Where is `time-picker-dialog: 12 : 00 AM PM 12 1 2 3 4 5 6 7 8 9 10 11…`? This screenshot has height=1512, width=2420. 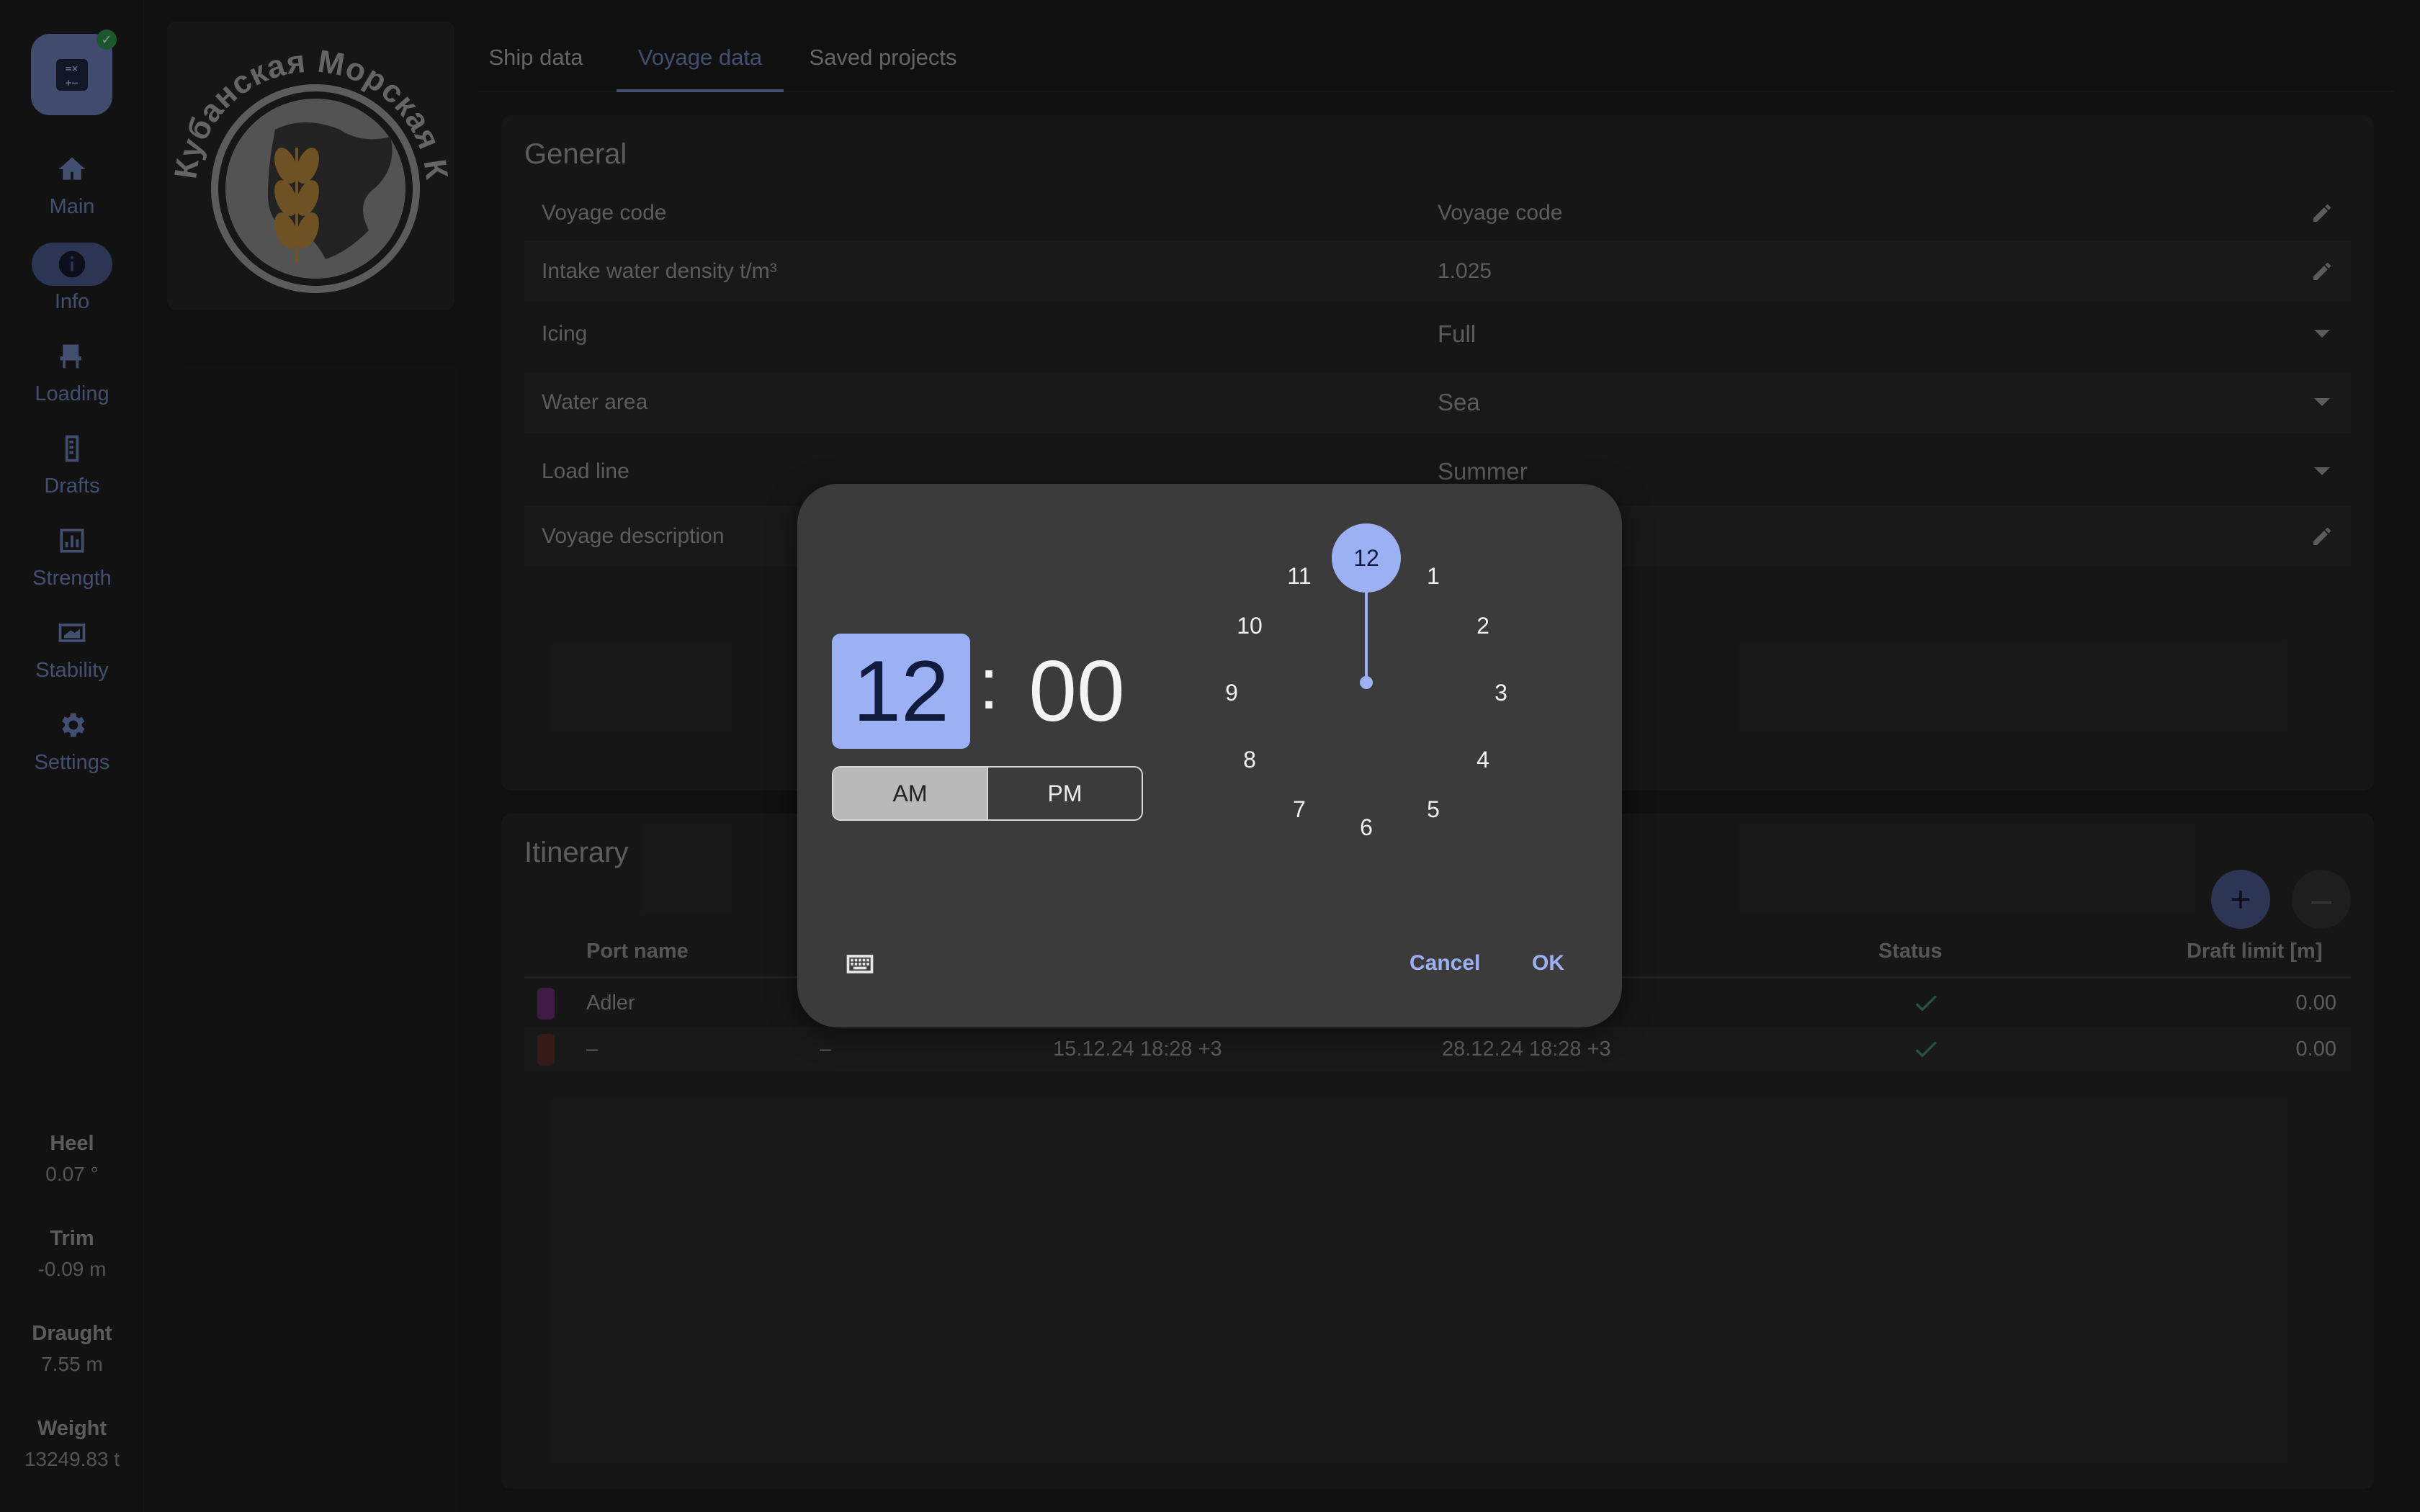 time-picker-dialog: 12 : 00 AM PM 12 1 2 3 4 5 6 7 8 9 10 11… is located at coordinates (1209, 755).